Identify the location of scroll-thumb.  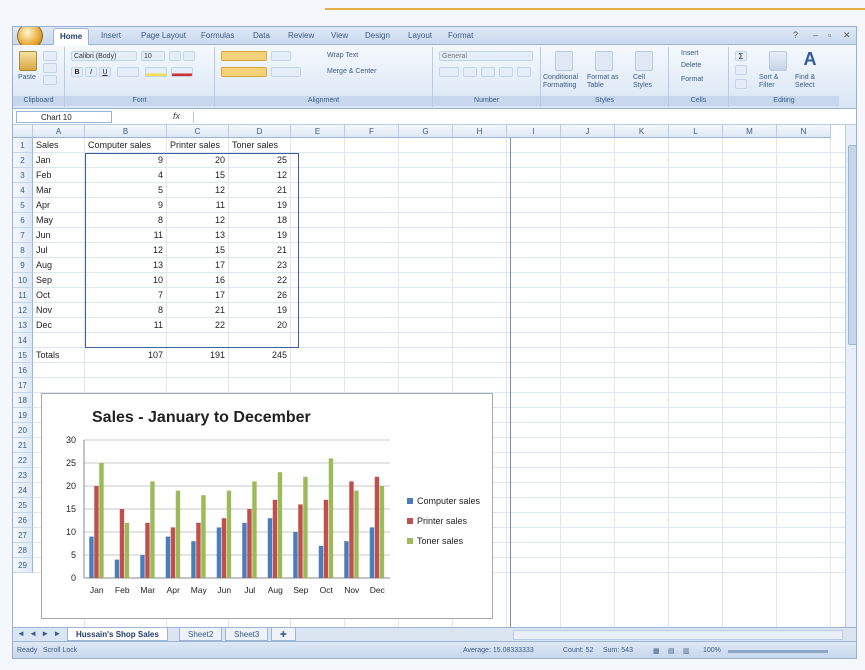
(852, 245).